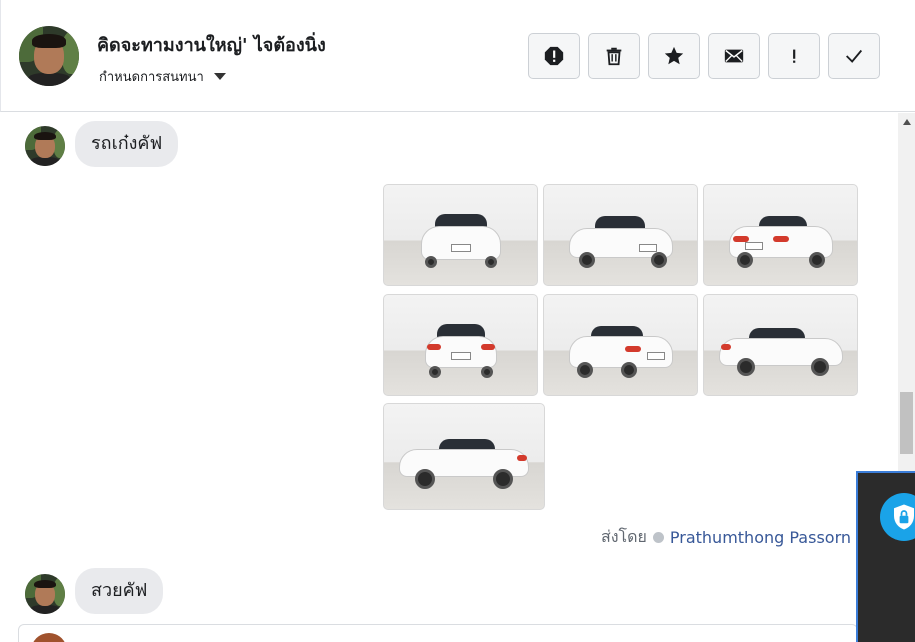 The width and height of the screenshot is (915, 642). What do you see at coordinates (623, 536) in the screenshot?
I see `sent-by-label: ส่งโดย` at bounding box center [623, 536].